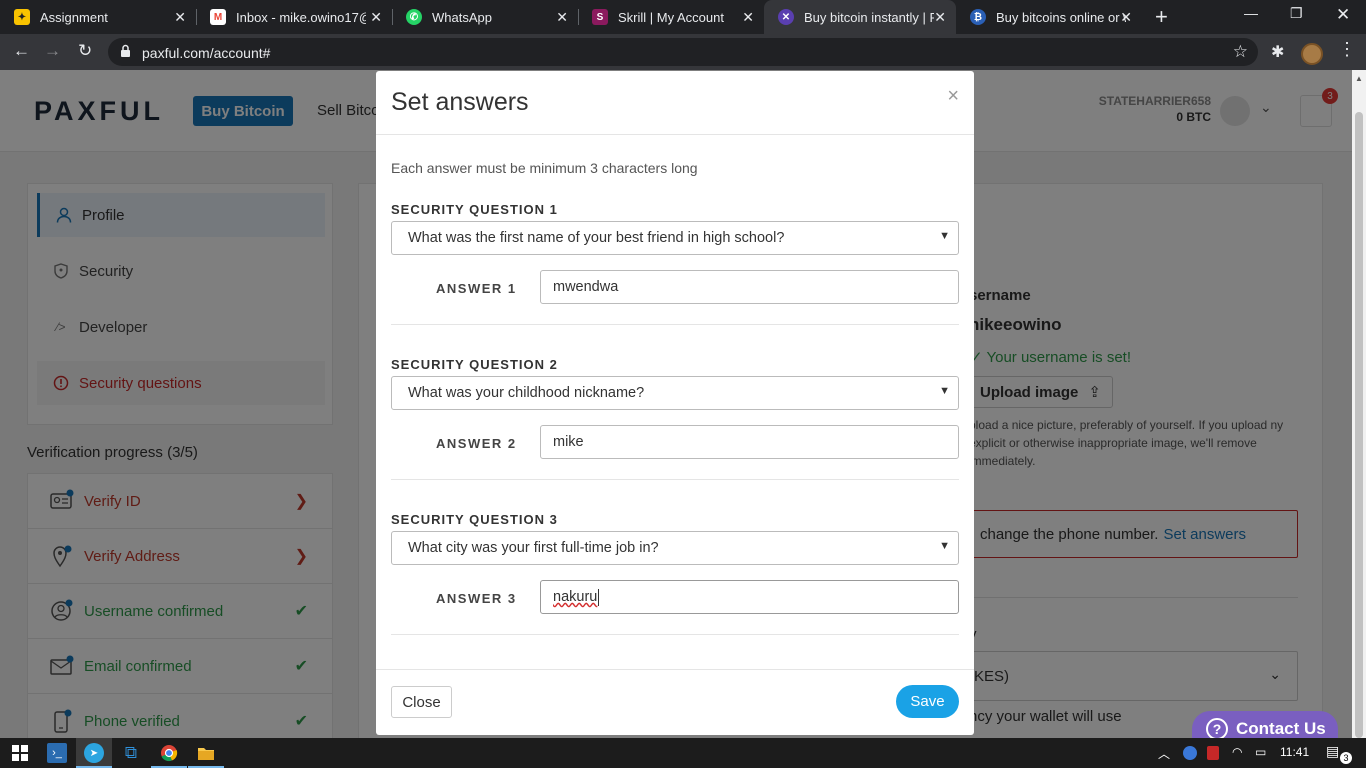  I want to click on tab-assignment: ✦ Assignment ✕, so click(98, 17).